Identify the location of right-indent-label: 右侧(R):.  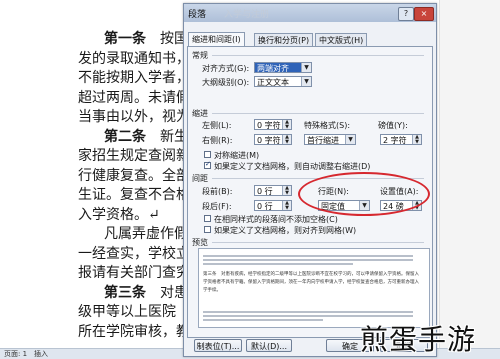
(217, 140).